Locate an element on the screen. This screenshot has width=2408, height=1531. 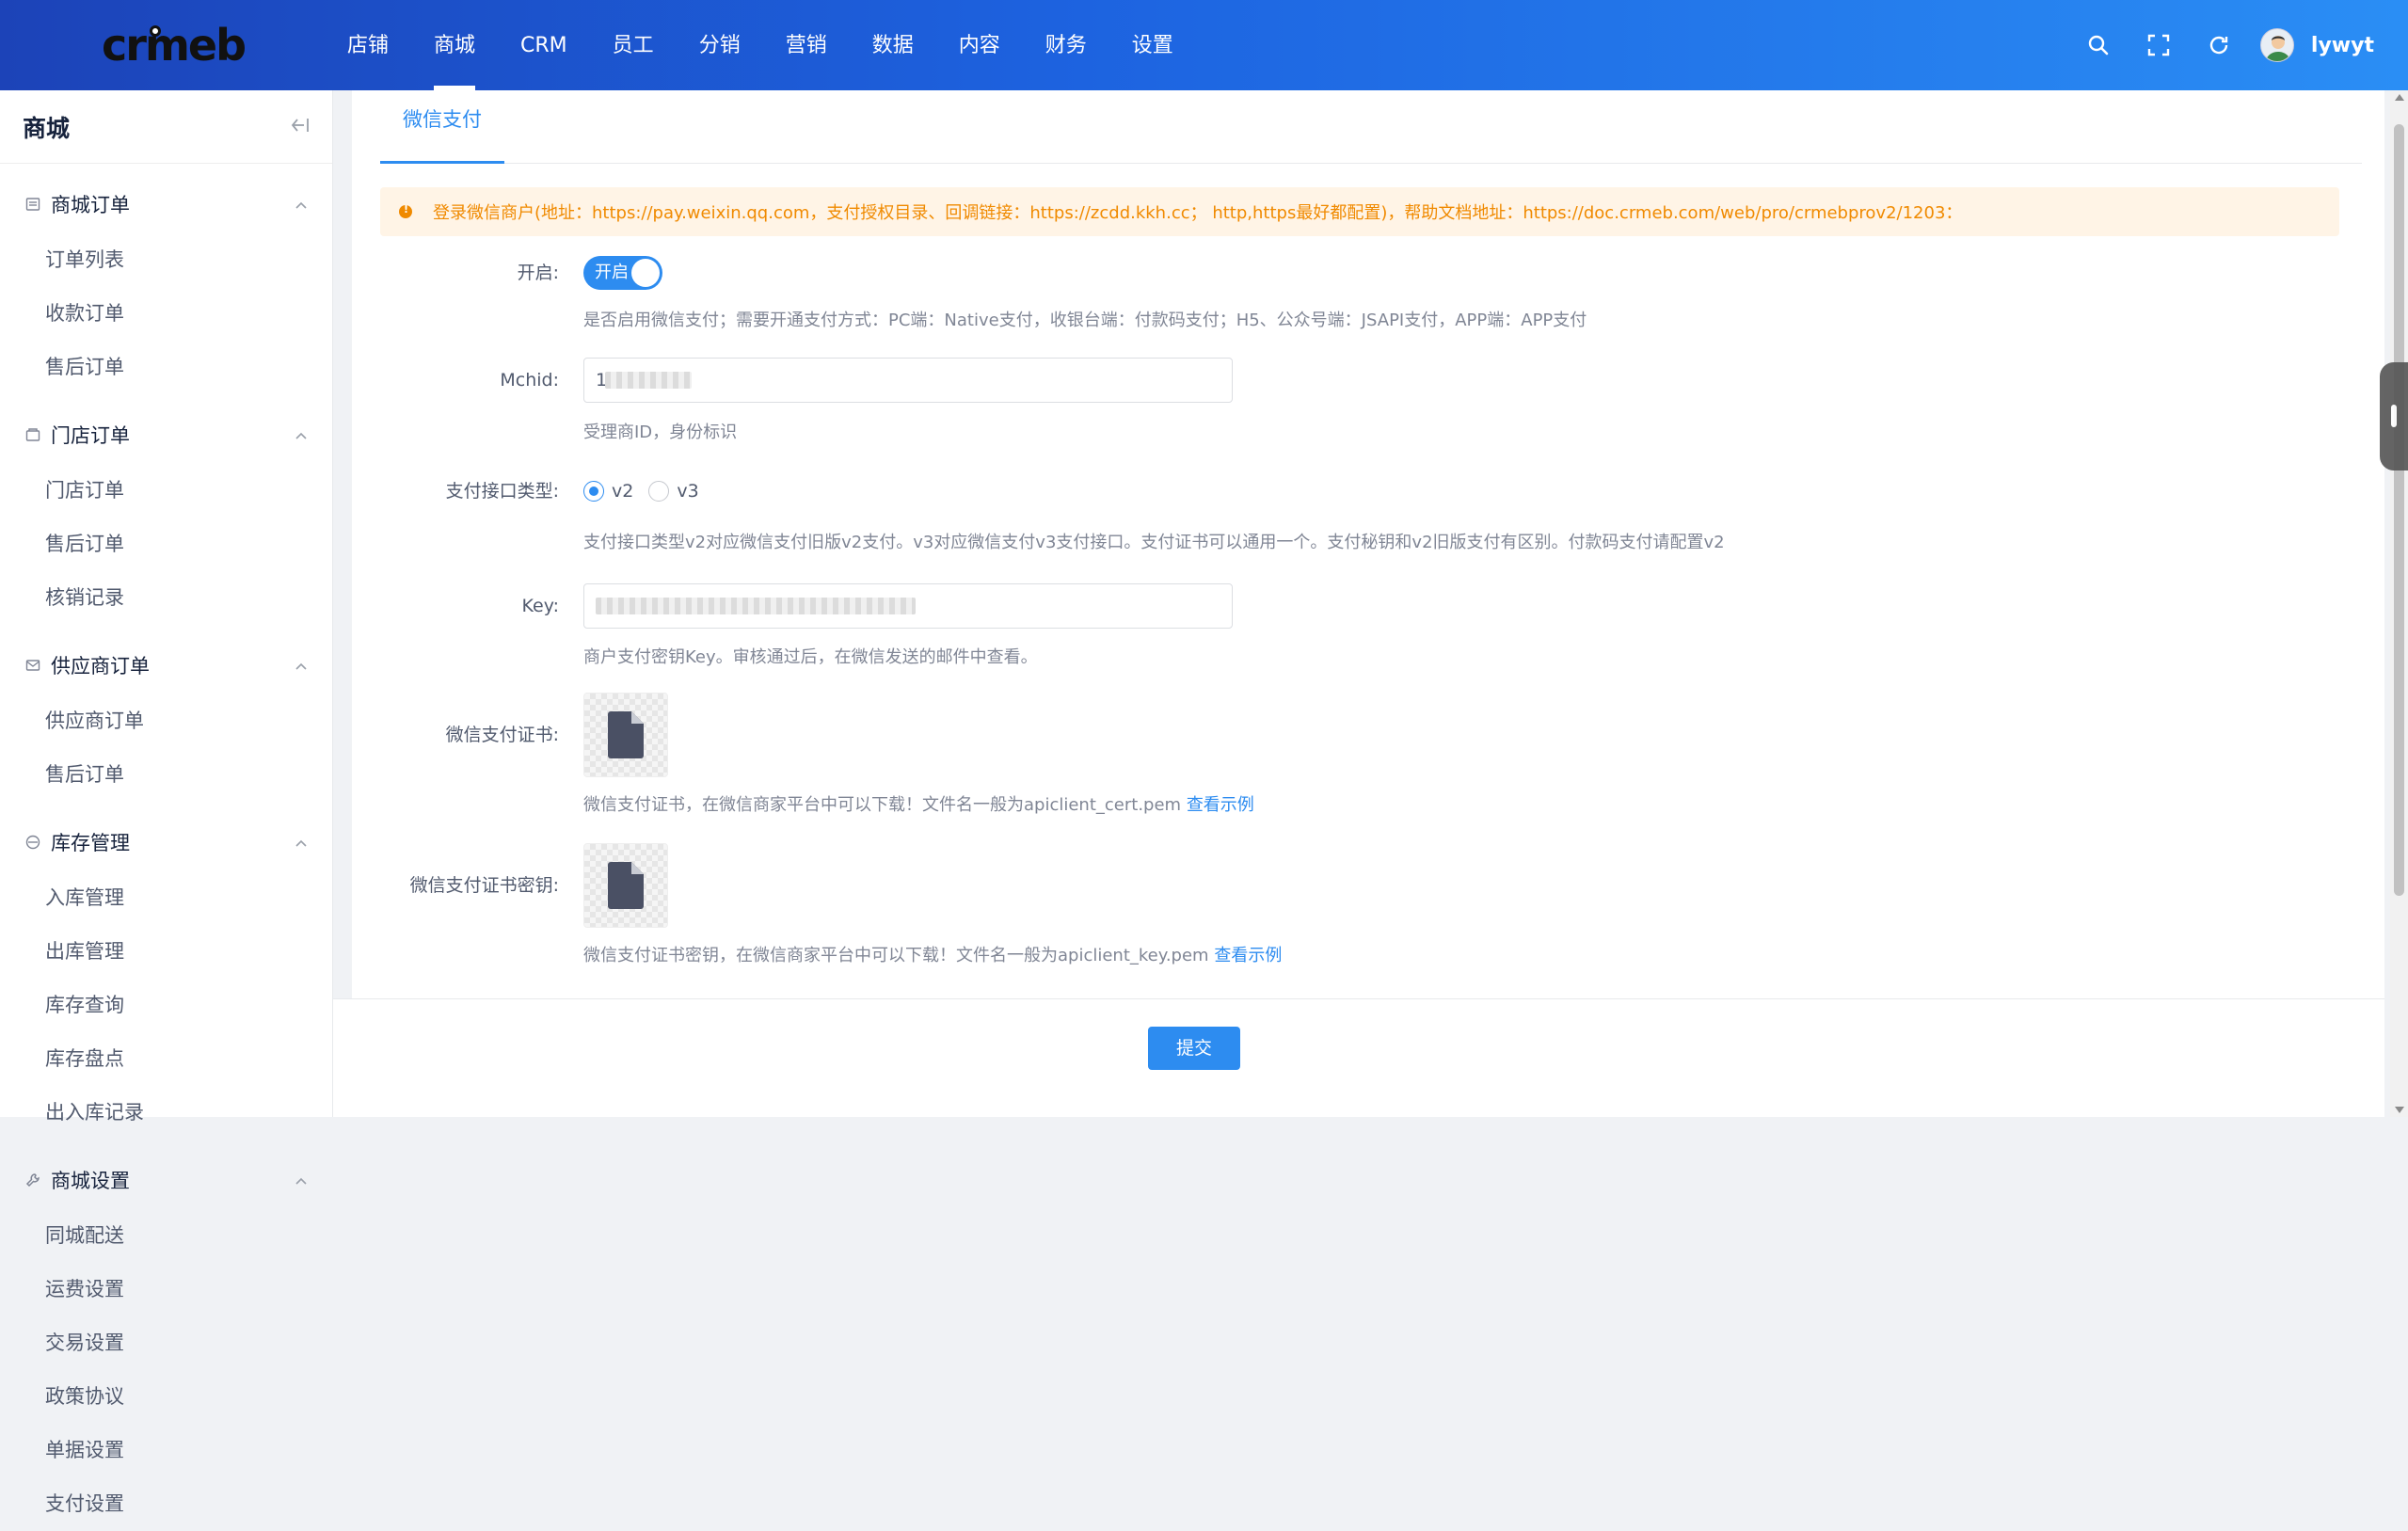
cert-key-upload is located at coordinates (625, 885).